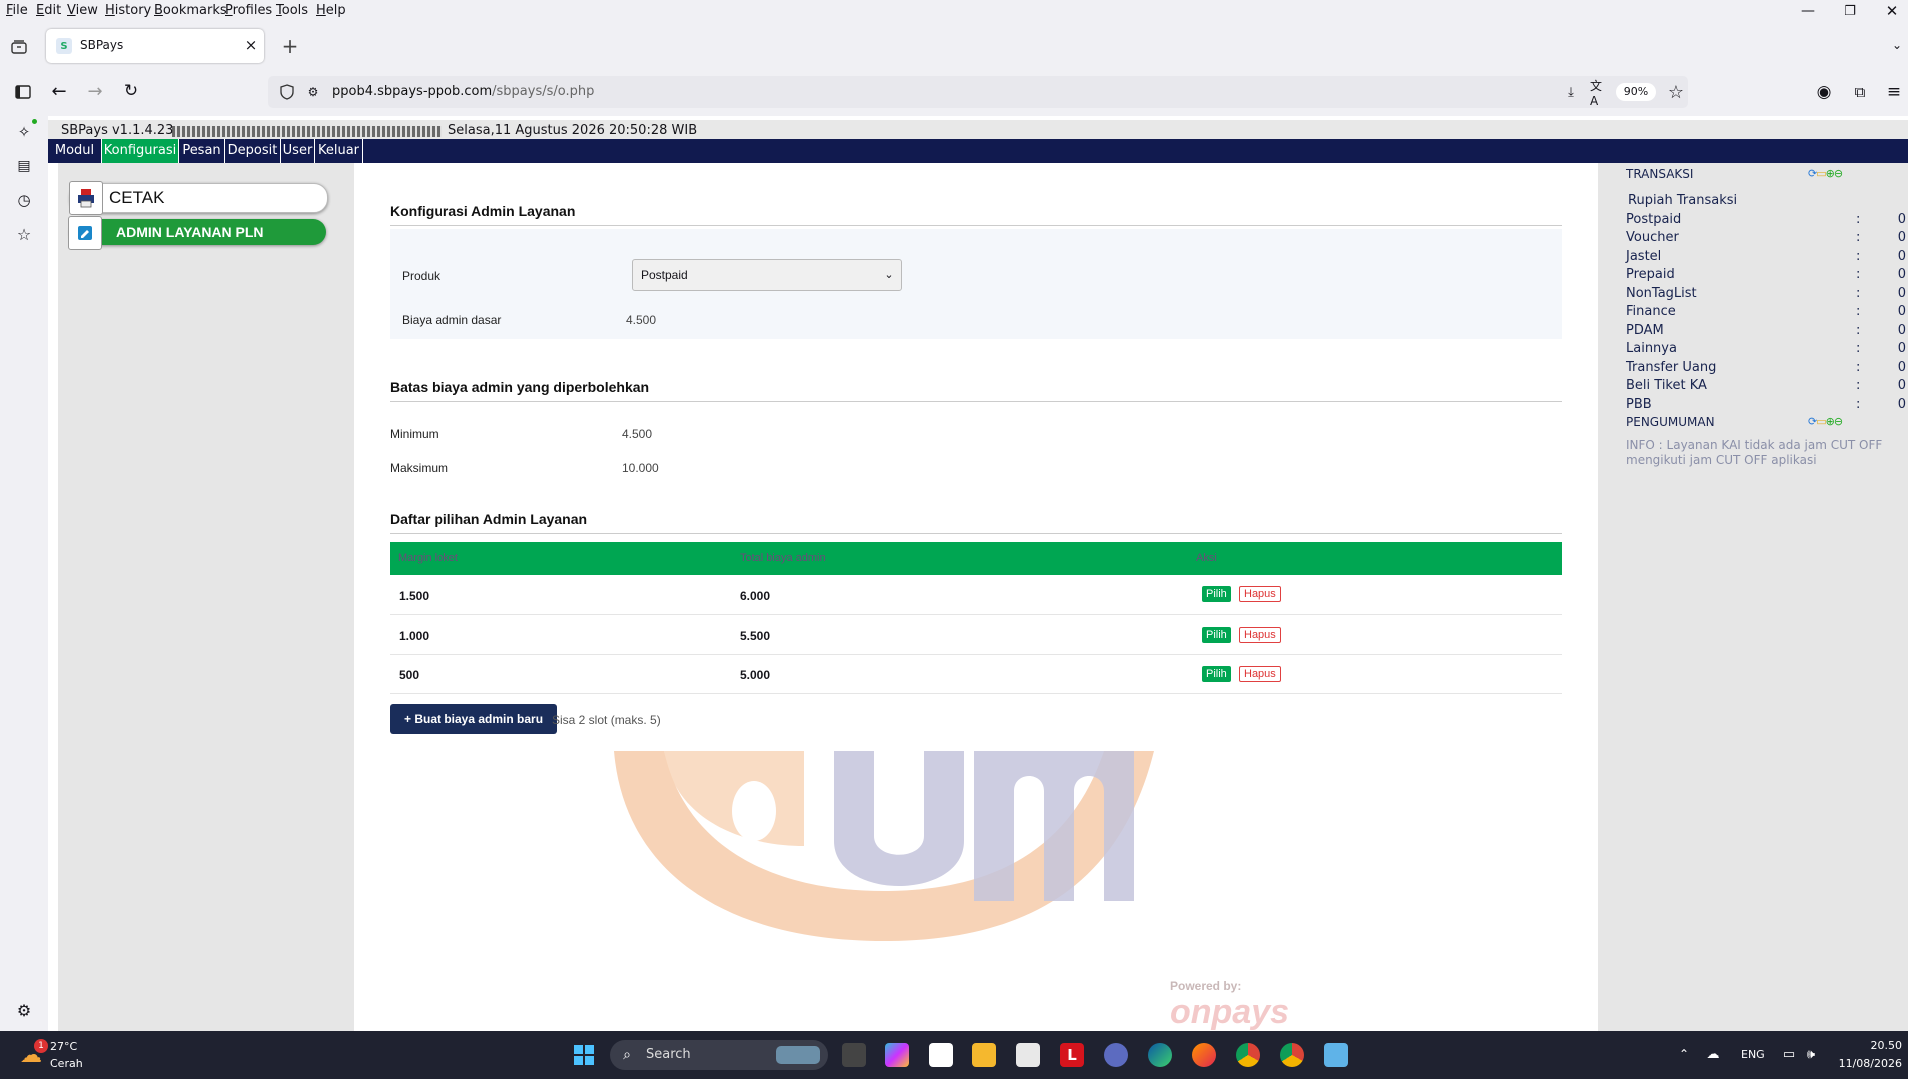 The width and height of the screenshot is (1908, 1079). Describe the element at coordinates (1292, 1055) in the screenshot. I see `chrome-profile-icon` at that location.